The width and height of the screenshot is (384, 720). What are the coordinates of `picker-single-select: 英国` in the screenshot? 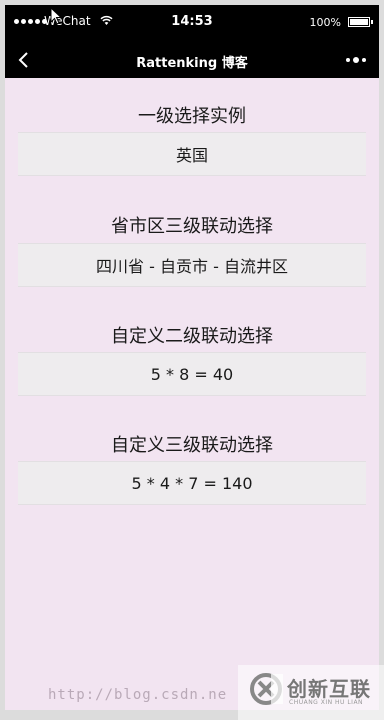 It's located at (192, 154).